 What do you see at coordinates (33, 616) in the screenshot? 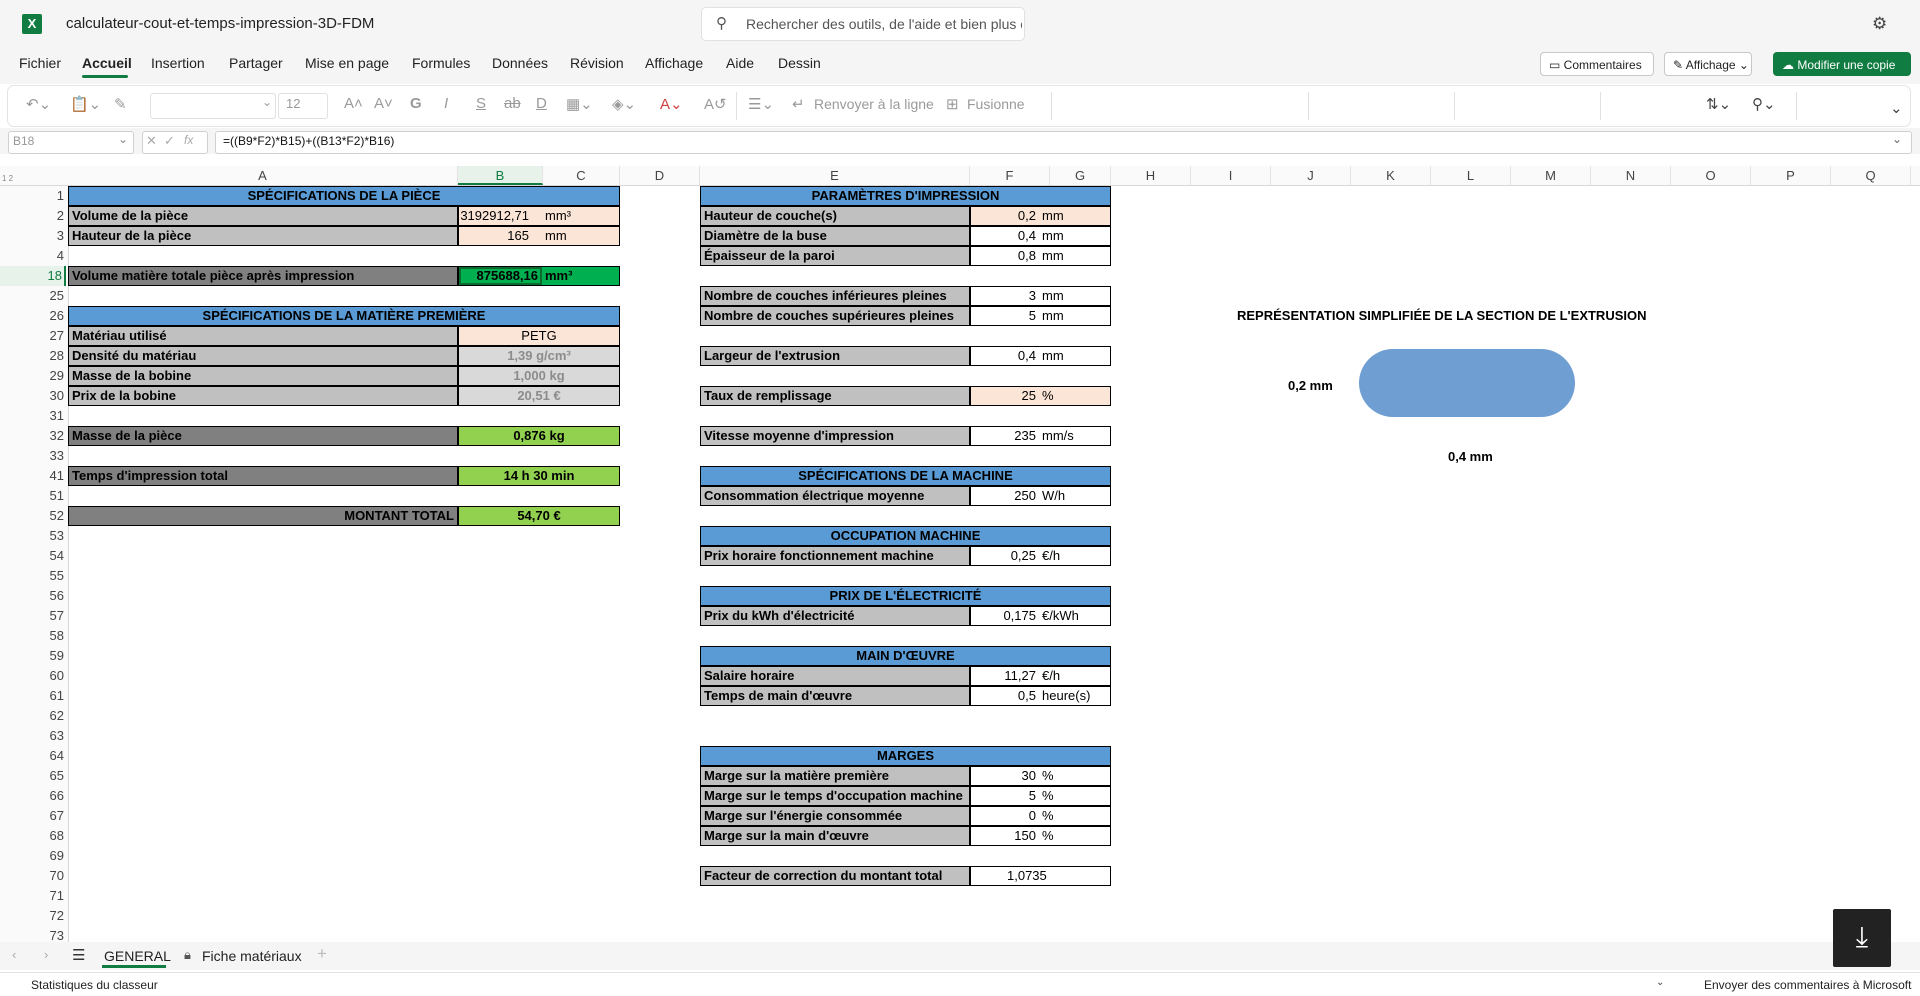
I see `row-header: 57` at bounding box center [33, 616].